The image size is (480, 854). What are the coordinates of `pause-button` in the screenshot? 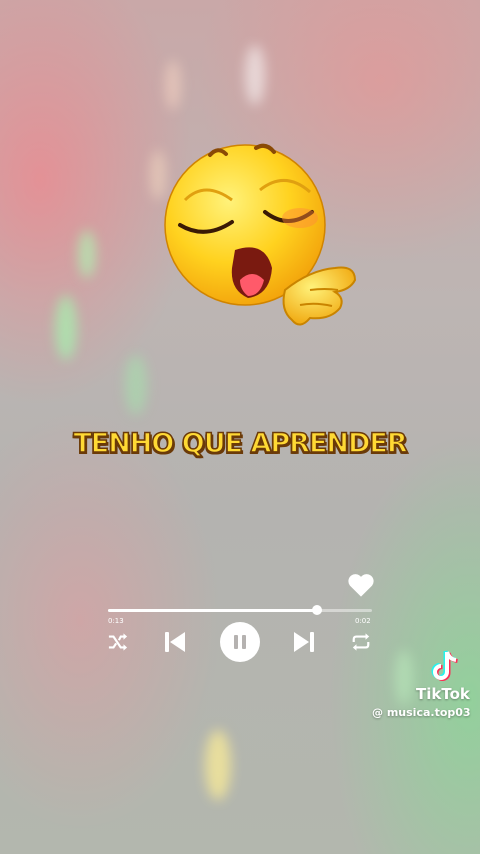 It's located at (240, 642).